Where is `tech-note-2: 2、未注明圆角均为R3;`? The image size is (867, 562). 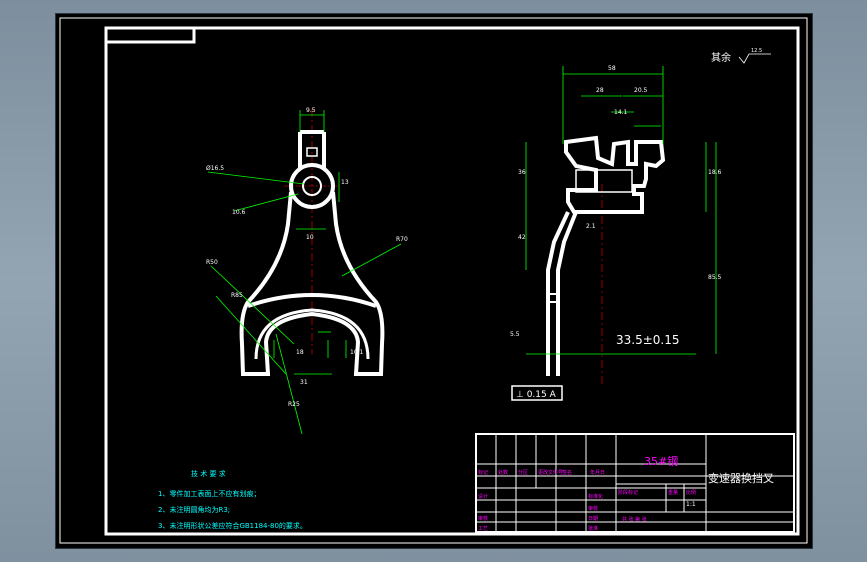 tech-note-2: 2、未注明圆角均为R3; is located at coordinates (194, 509).